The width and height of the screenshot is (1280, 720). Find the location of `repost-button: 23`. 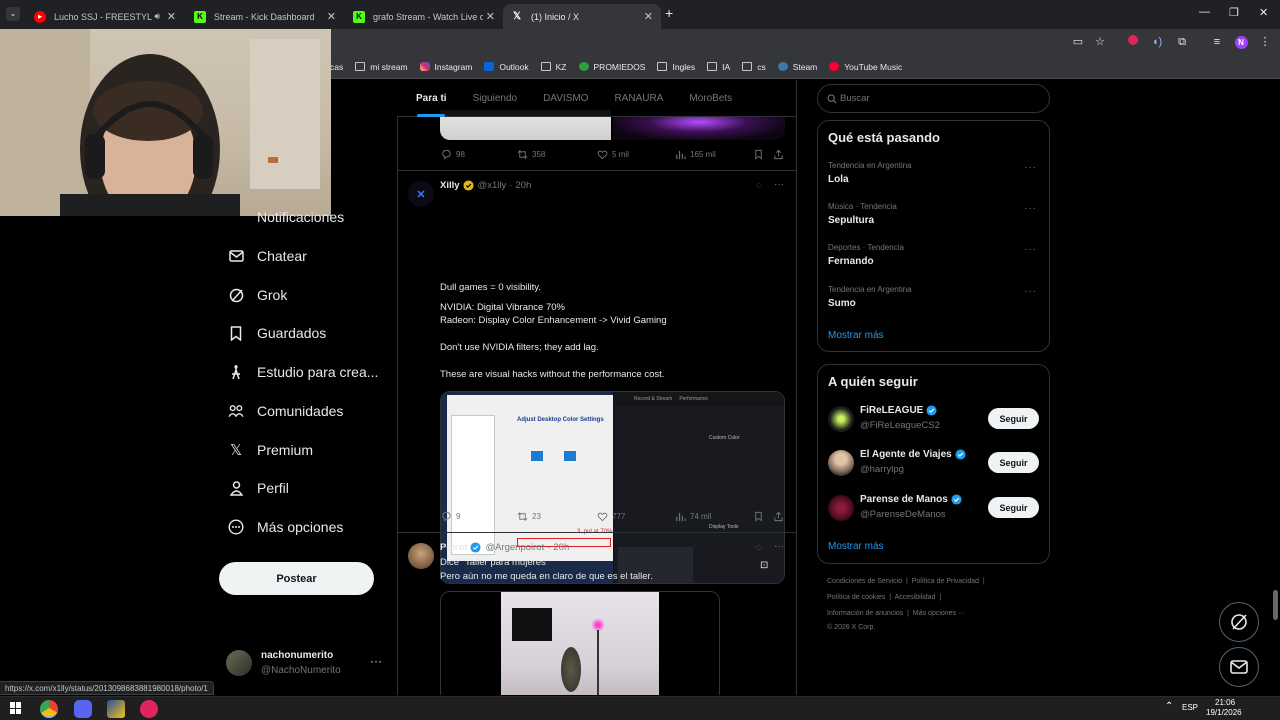

repost-button: 23 is located at coordinates (529, 516).